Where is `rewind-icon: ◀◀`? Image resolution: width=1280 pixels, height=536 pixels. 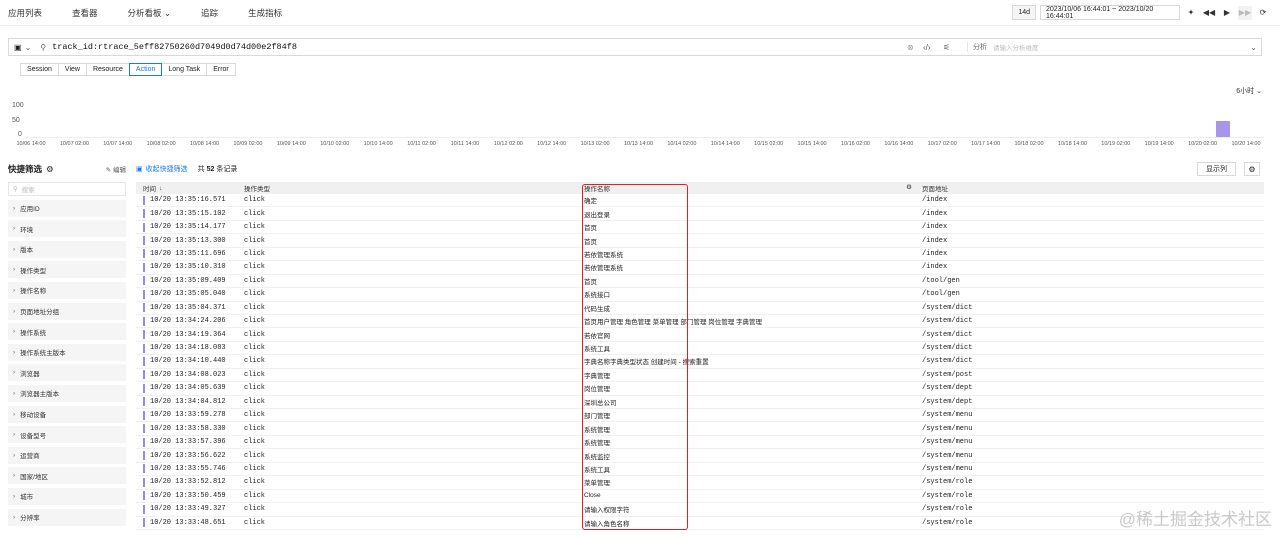 rewind-icon: ◀◀ is located at coordinates (1209, 13).